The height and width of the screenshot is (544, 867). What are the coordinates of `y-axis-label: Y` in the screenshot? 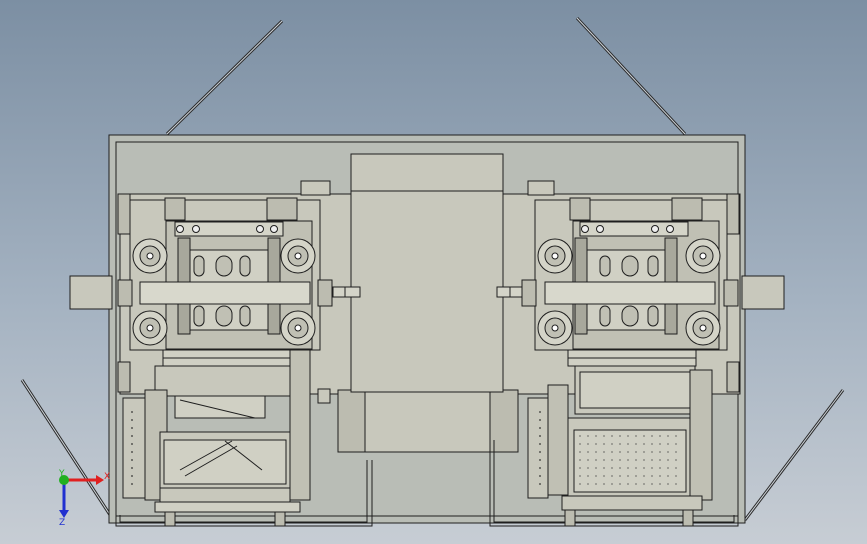 It's located at (61, 474).